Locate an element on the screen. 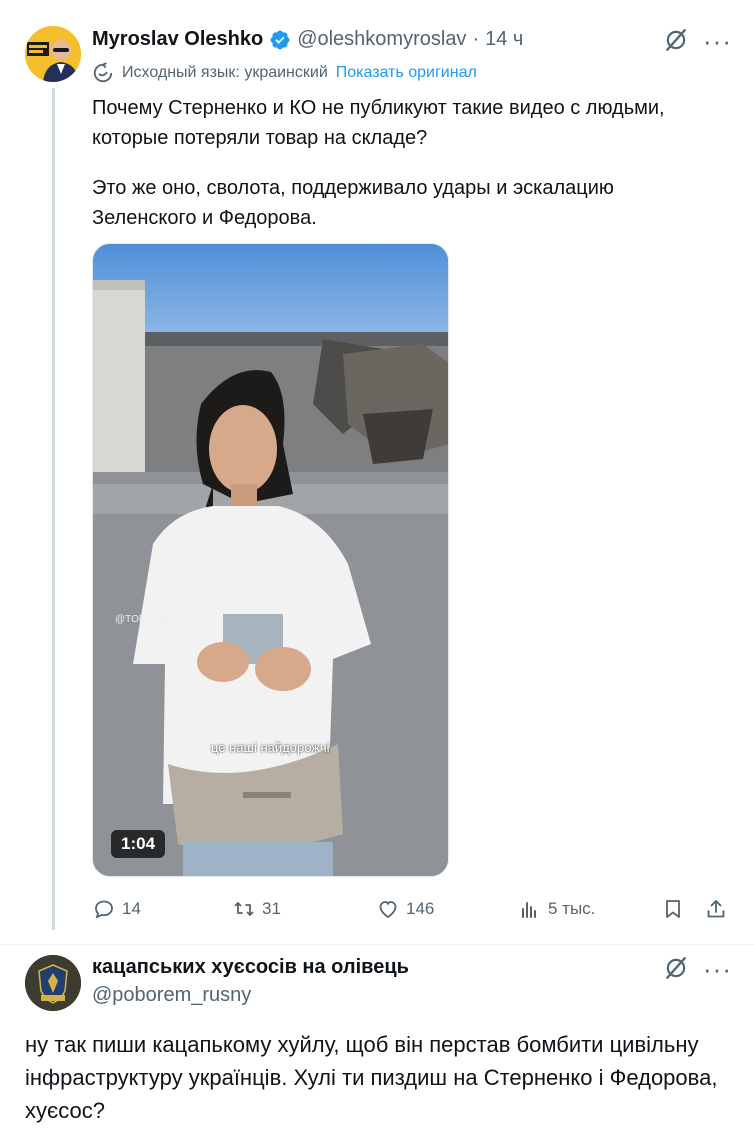 The height and width of the screenshot is (1139, 754). reply-count: 14 is located at coordinates (131, 908).